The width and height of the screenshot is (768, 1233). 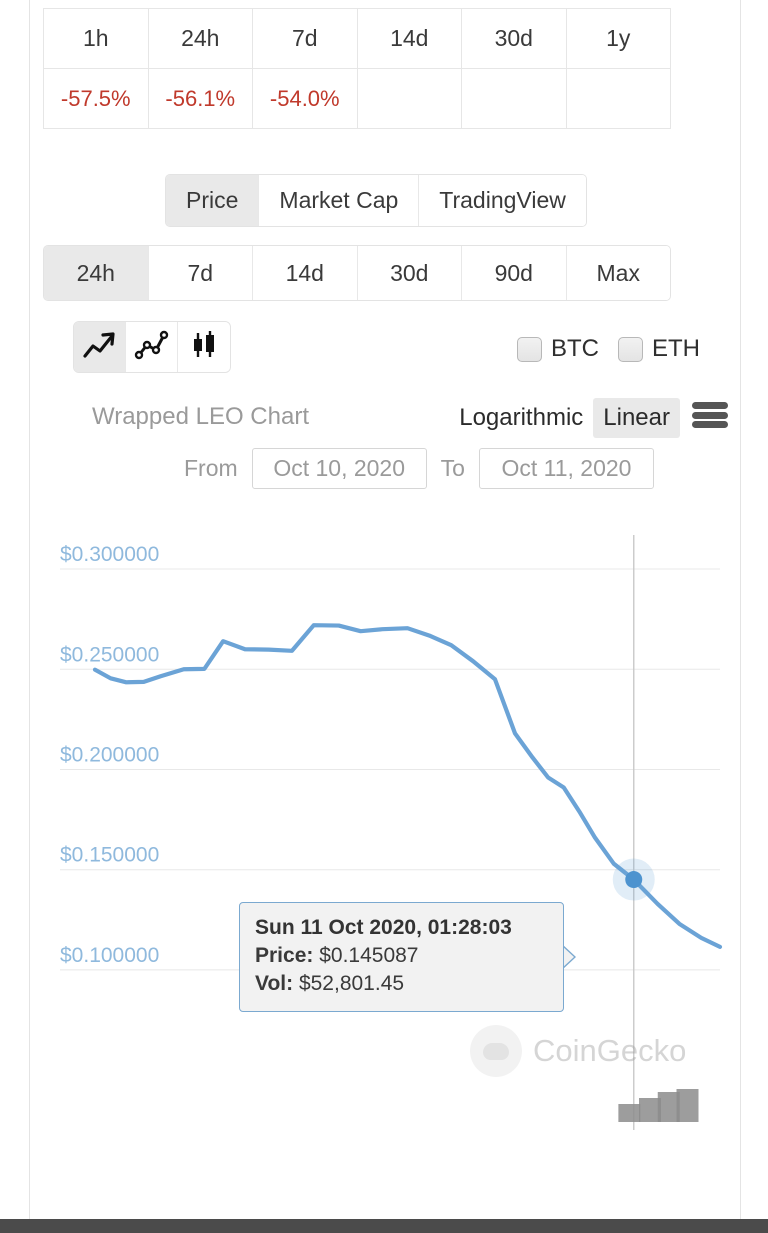 What do you see at coordinates (96, 98) in the screenshot?
I see `value-1h: -57.5%` at bounding box center [96, 98].